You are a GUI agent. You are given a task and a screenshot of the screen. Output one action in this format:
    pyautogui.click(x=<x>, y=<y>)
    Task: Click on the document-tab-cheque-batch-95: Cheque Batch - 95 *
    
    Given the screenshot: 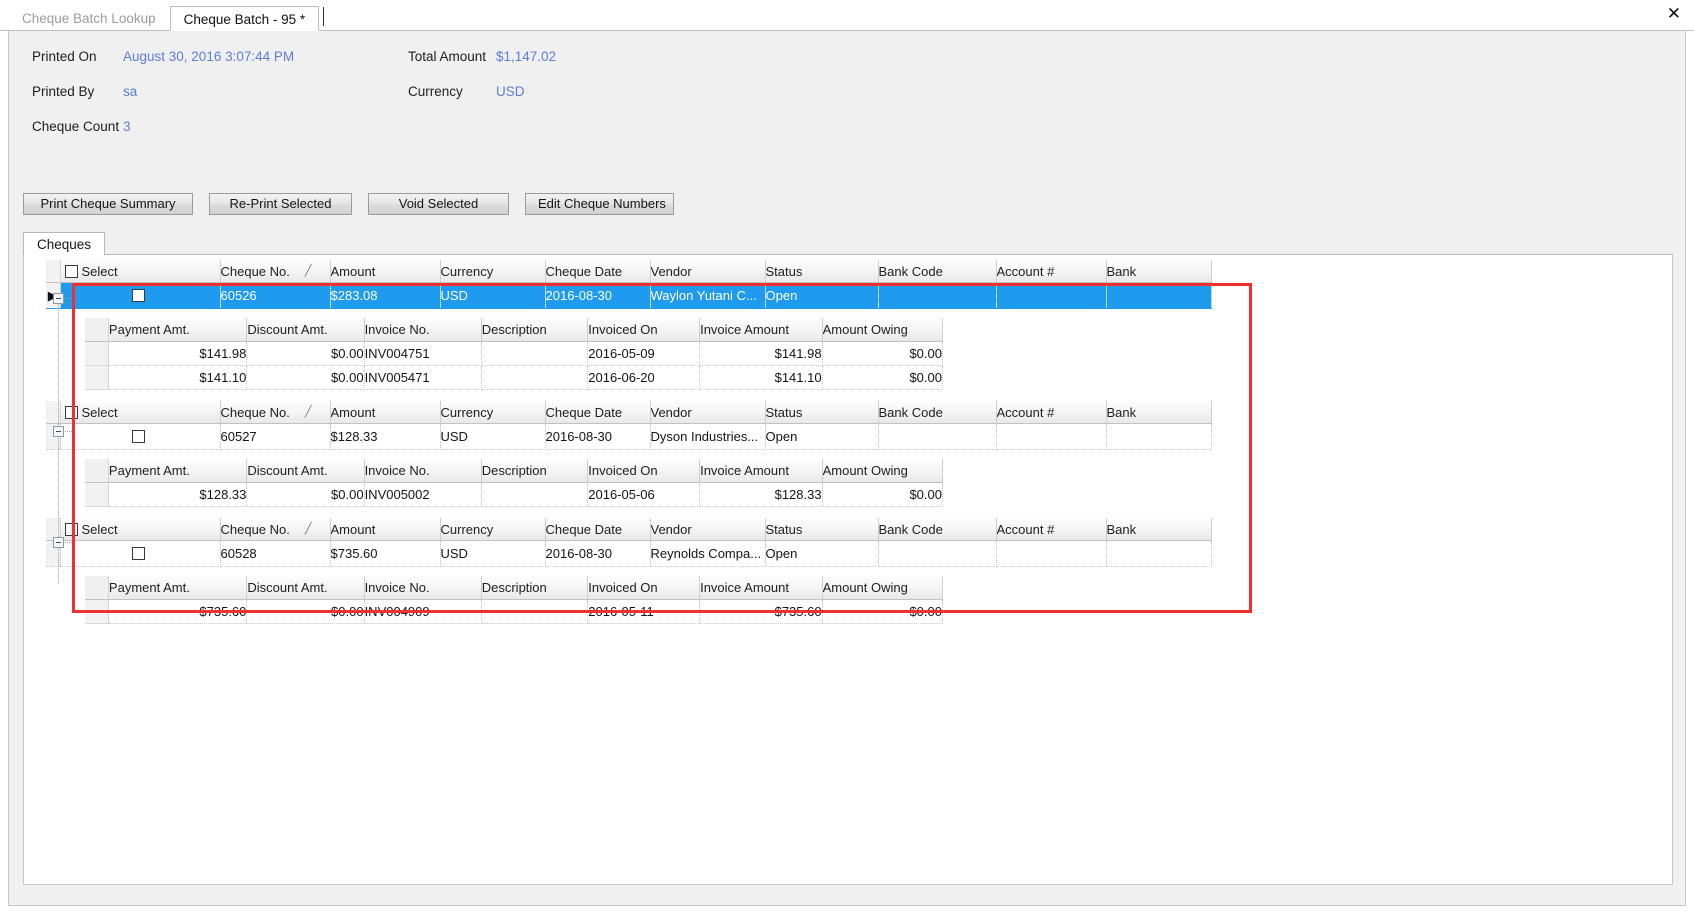 What is the action you would take?
    pyautogui.click(x=244, y=18)
    